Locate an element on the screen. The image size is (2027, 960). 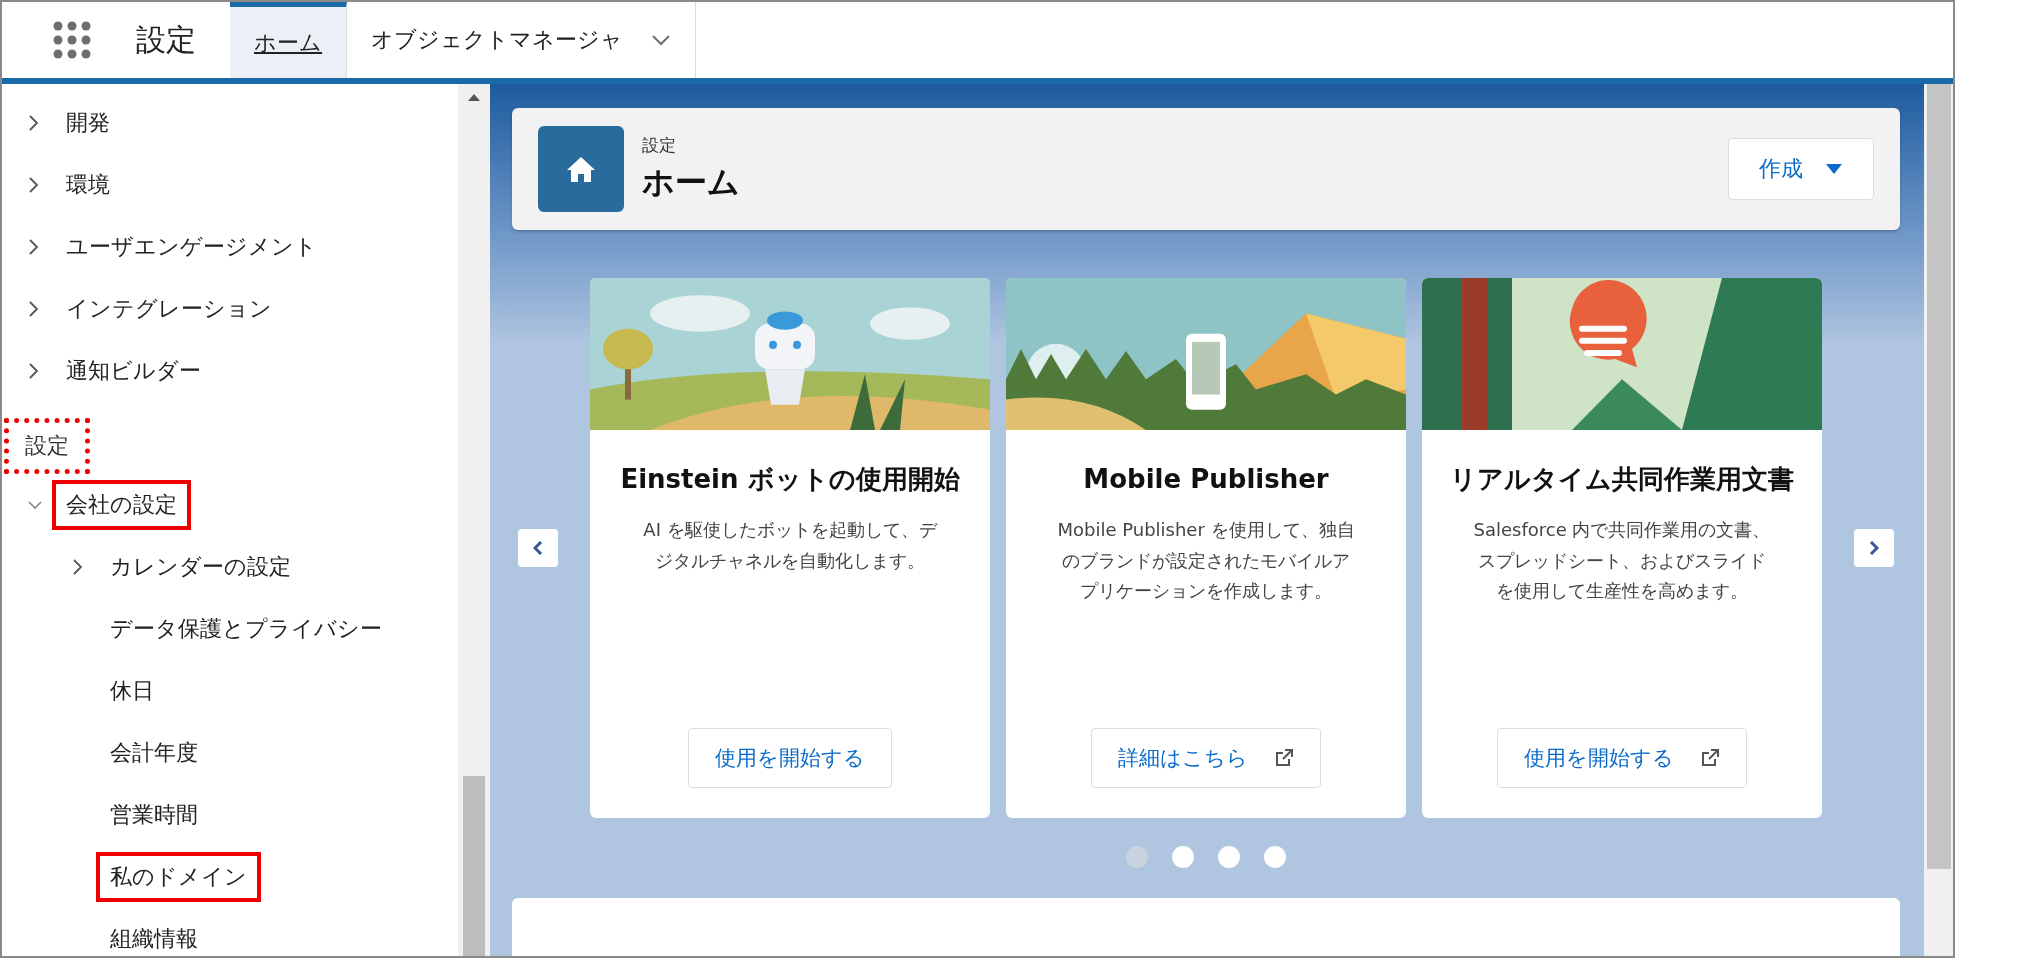
next-button is located at coordinates (1874, 548).